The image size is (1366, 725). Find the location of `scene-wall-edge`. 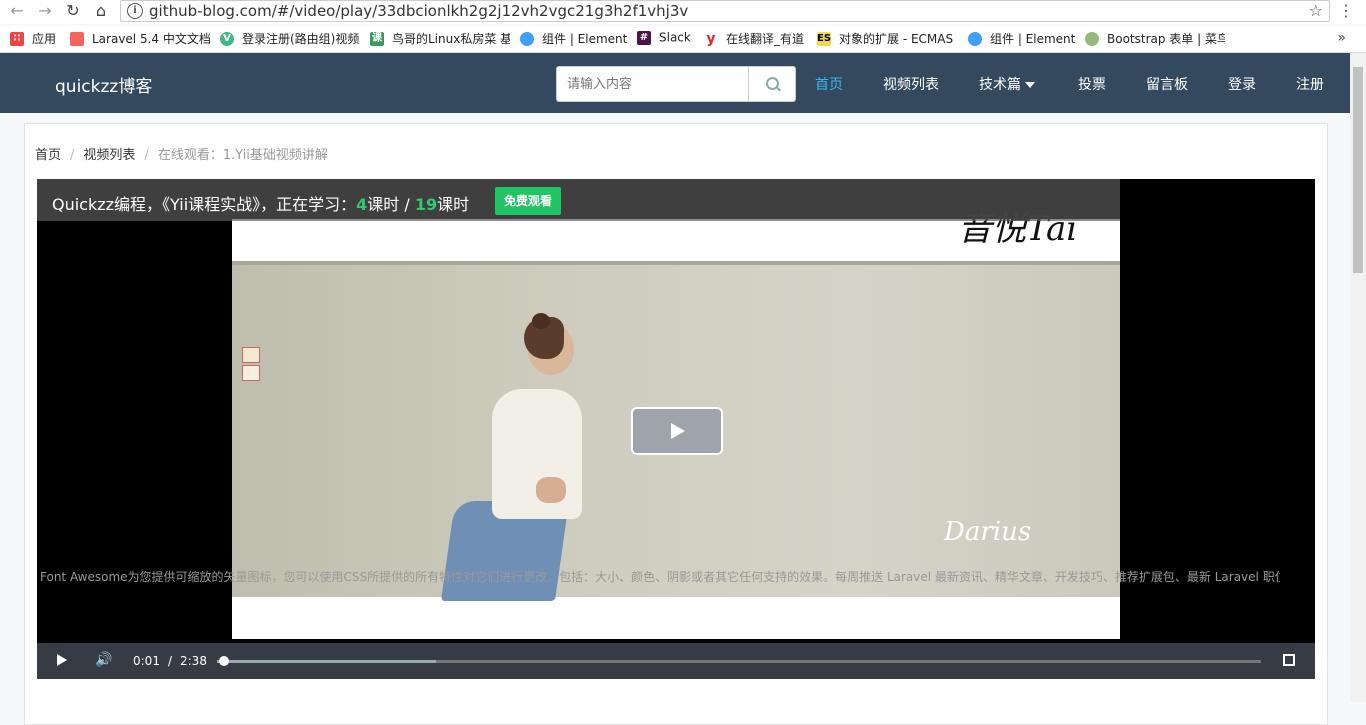

scene-wall-edge is located at coordinates (676, 263).